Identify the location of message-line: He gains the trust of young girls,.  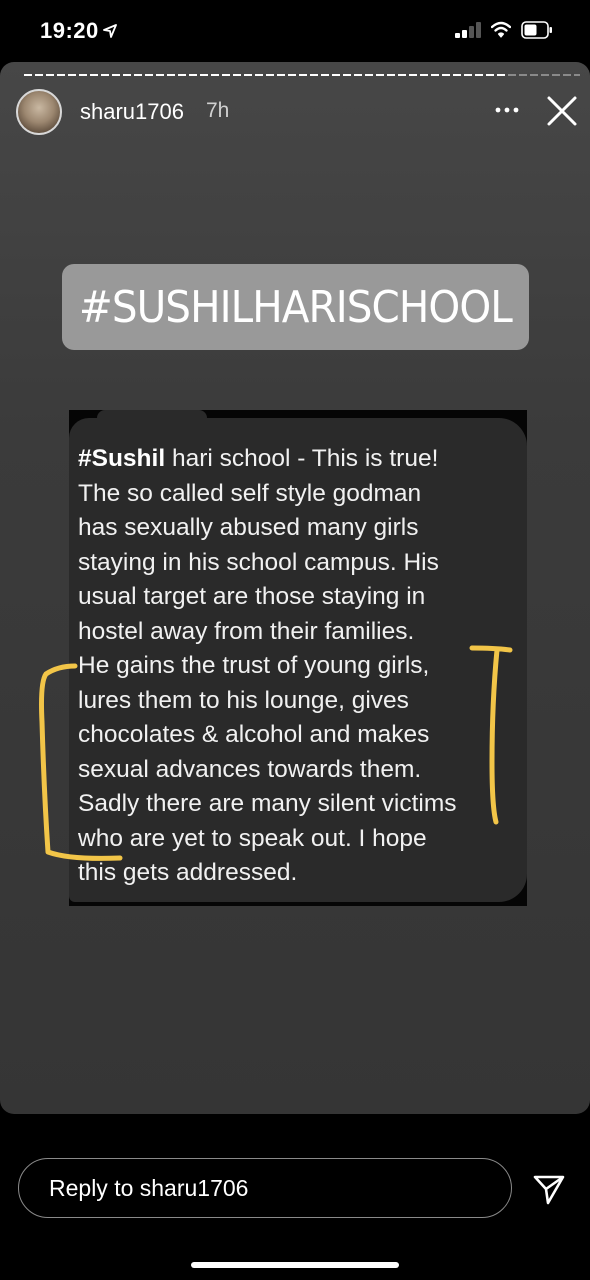
(254, 665).